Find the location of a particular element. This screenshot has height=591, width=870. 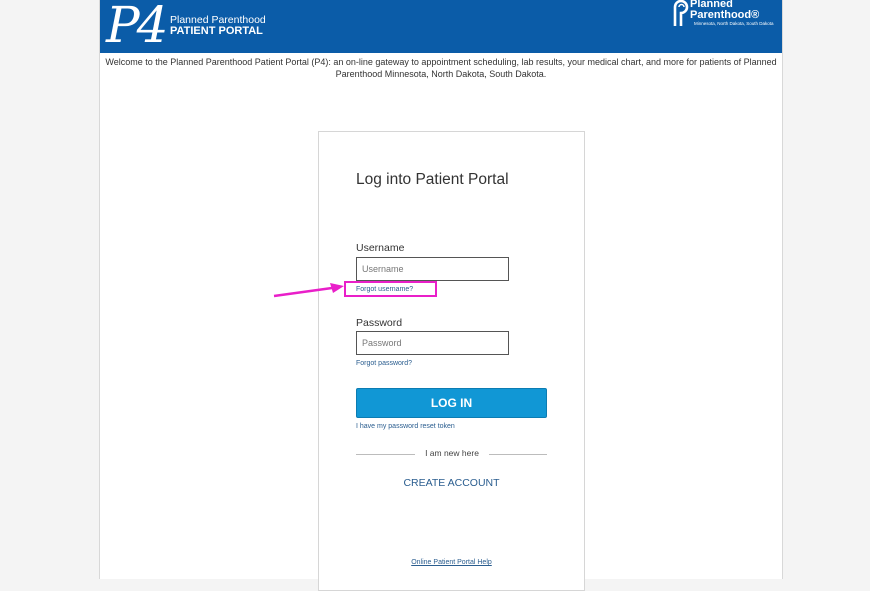

annotation-arrow-icon is located at coordinates (308, 290).